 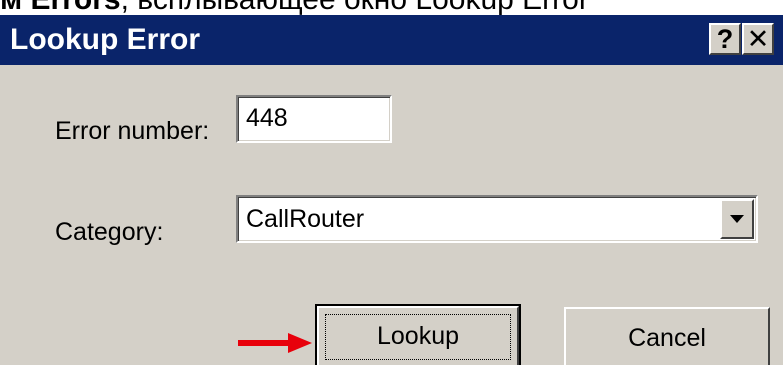 What do you see at coordinates (132, 131) in the screenshot?
I see `error-number-label: Error number:` at bounding box center [132, 131].